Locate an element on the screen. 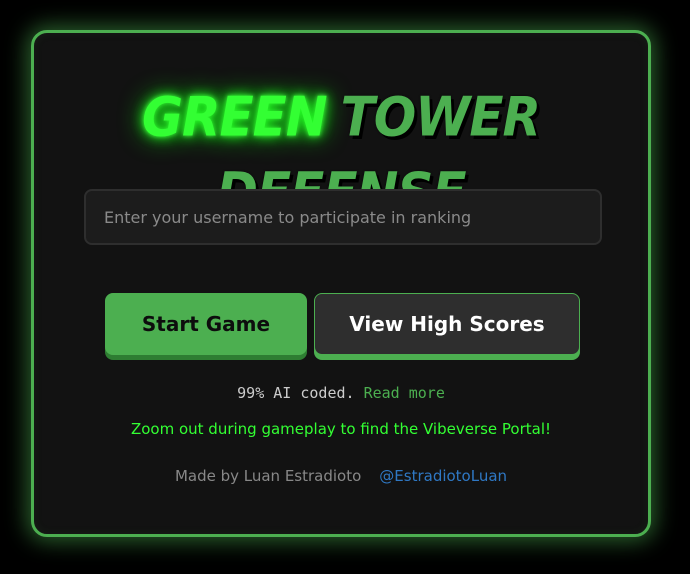 Image resolution: width=690 pixels, height=574 pixels. credits: Made by Luan Estradioto @EstradiotoLuan is located at coordinates (341, 476).